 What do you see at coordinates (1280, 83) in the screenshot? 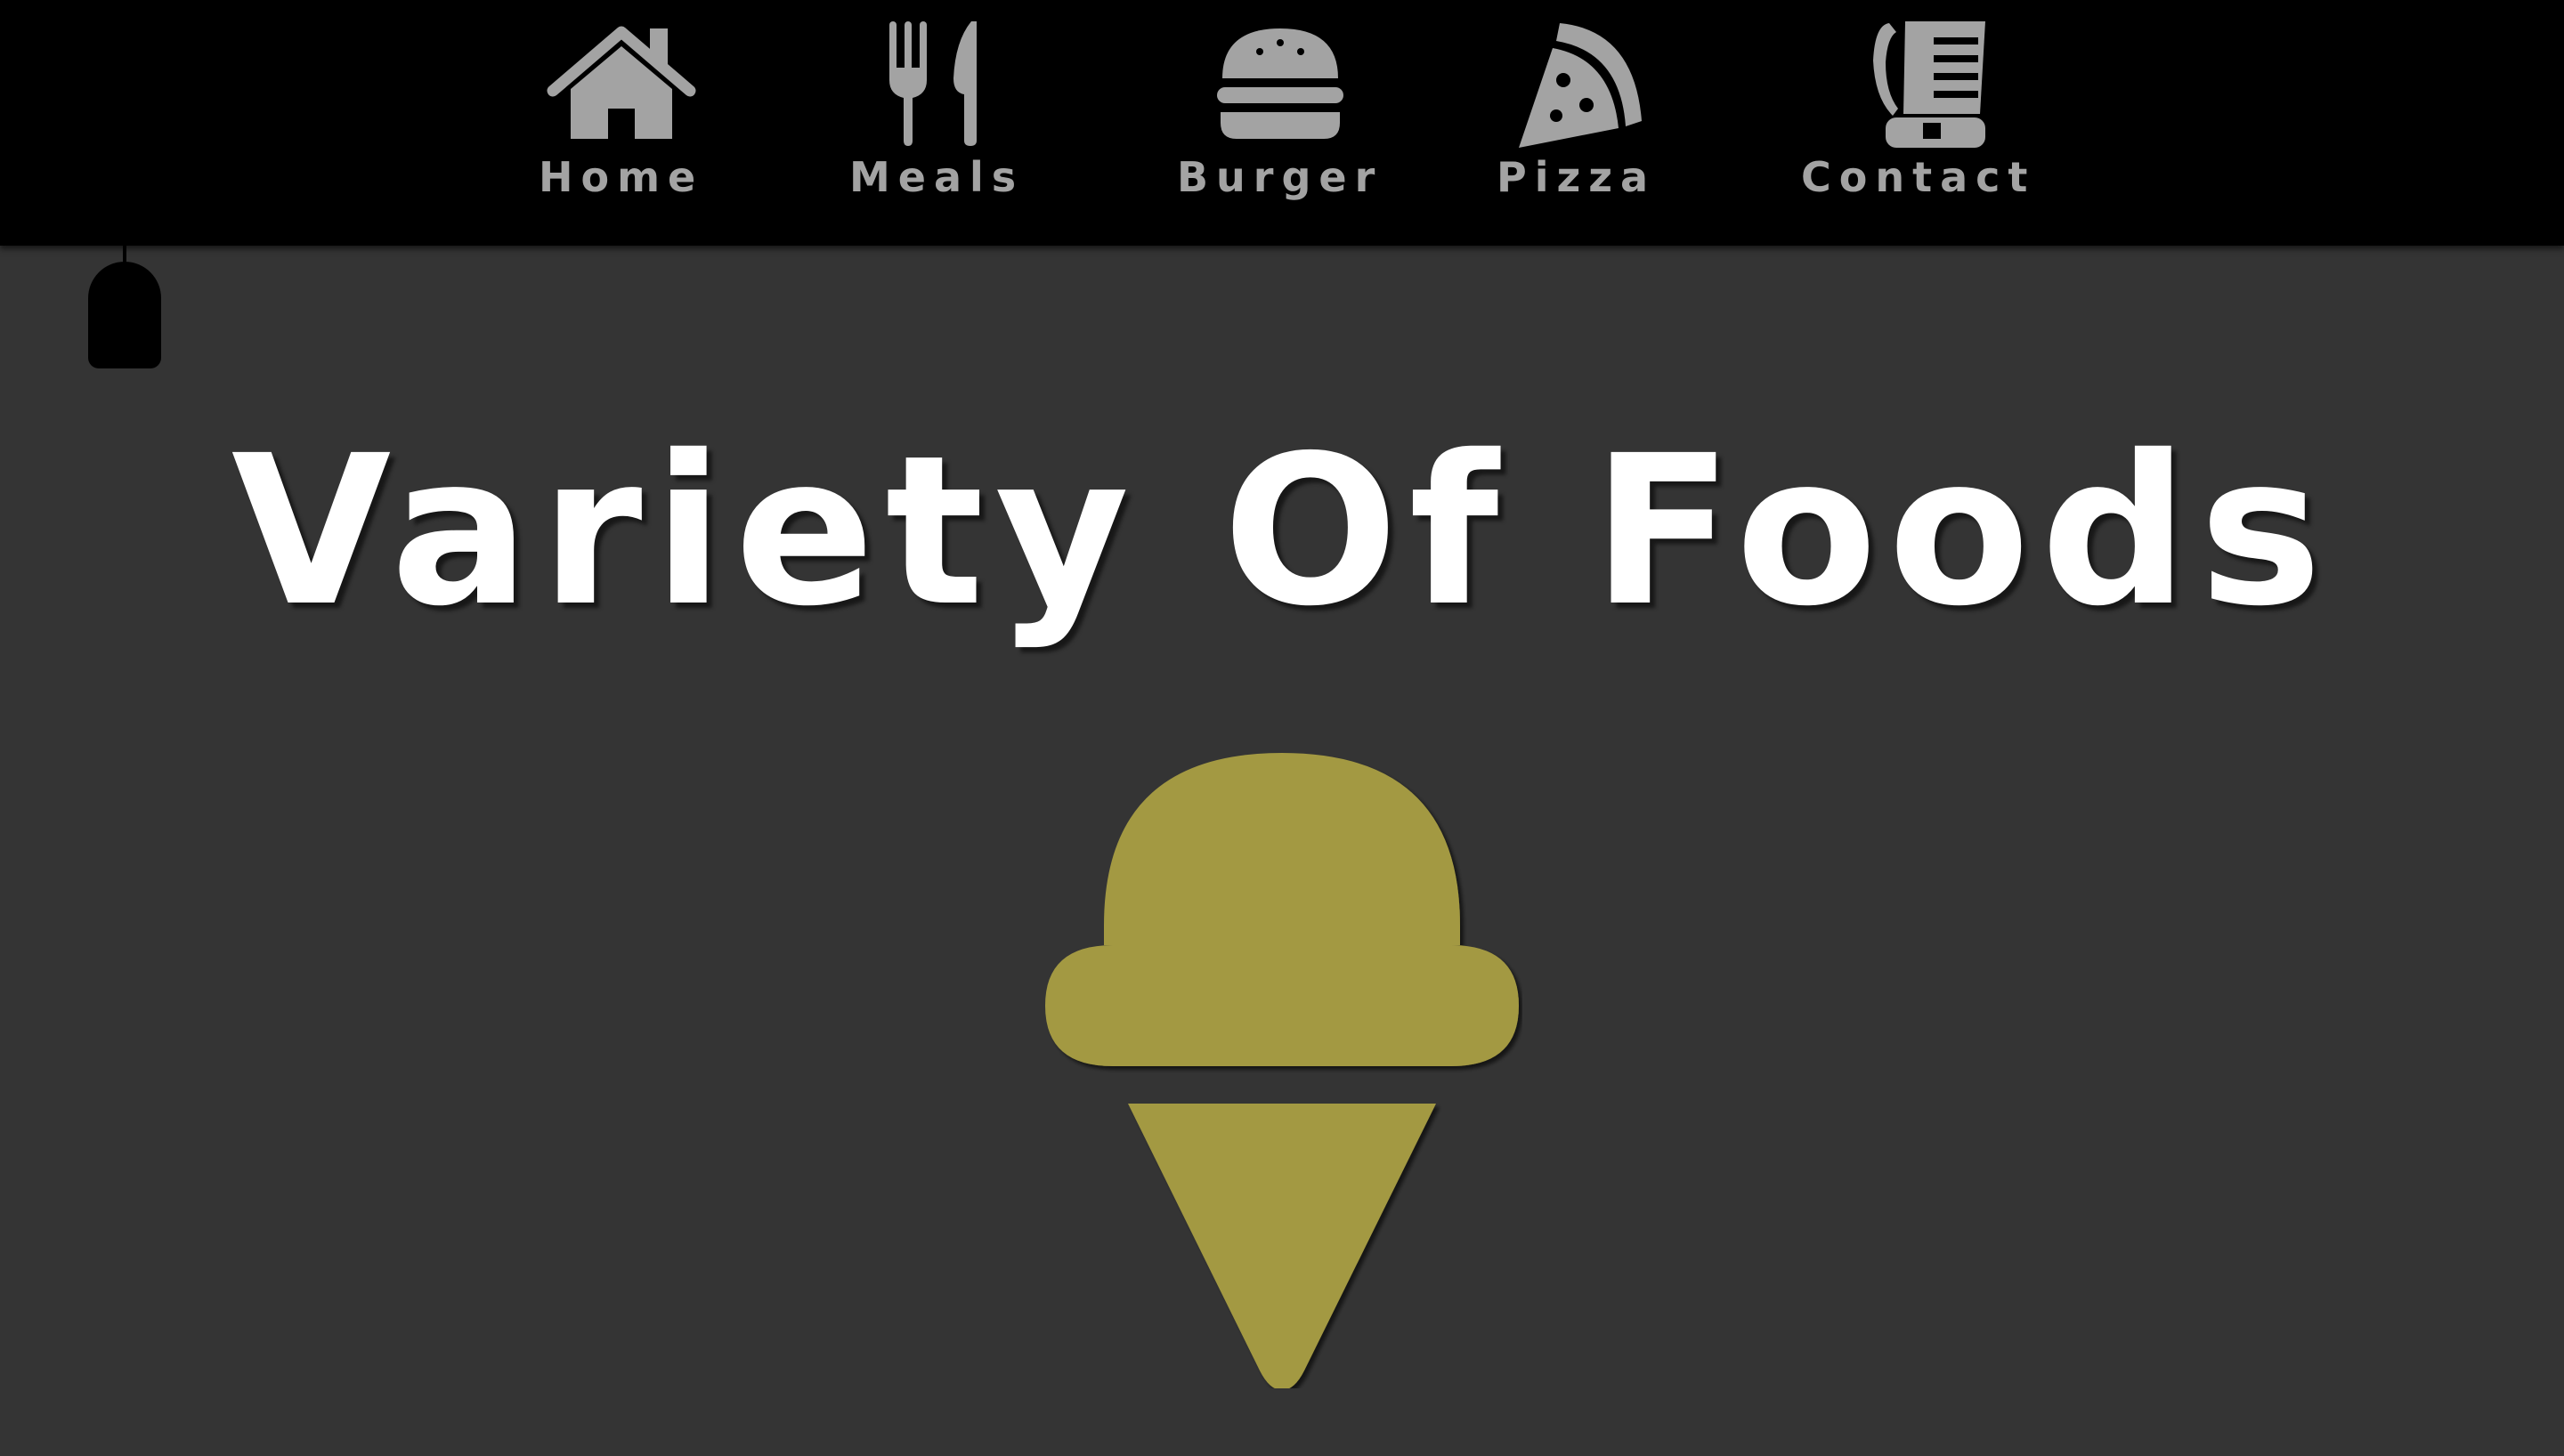
I see `burger-icon` at bounding box center [1280, 83].